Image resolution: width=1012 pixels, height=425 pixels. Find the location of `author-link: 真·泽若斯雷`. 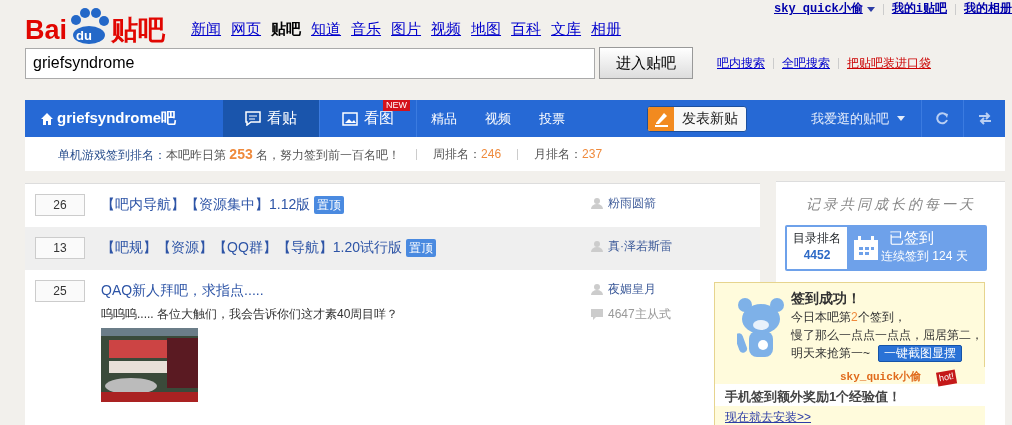

author-link: 真·泽若斯雷 is located at coordinates (640, 246).